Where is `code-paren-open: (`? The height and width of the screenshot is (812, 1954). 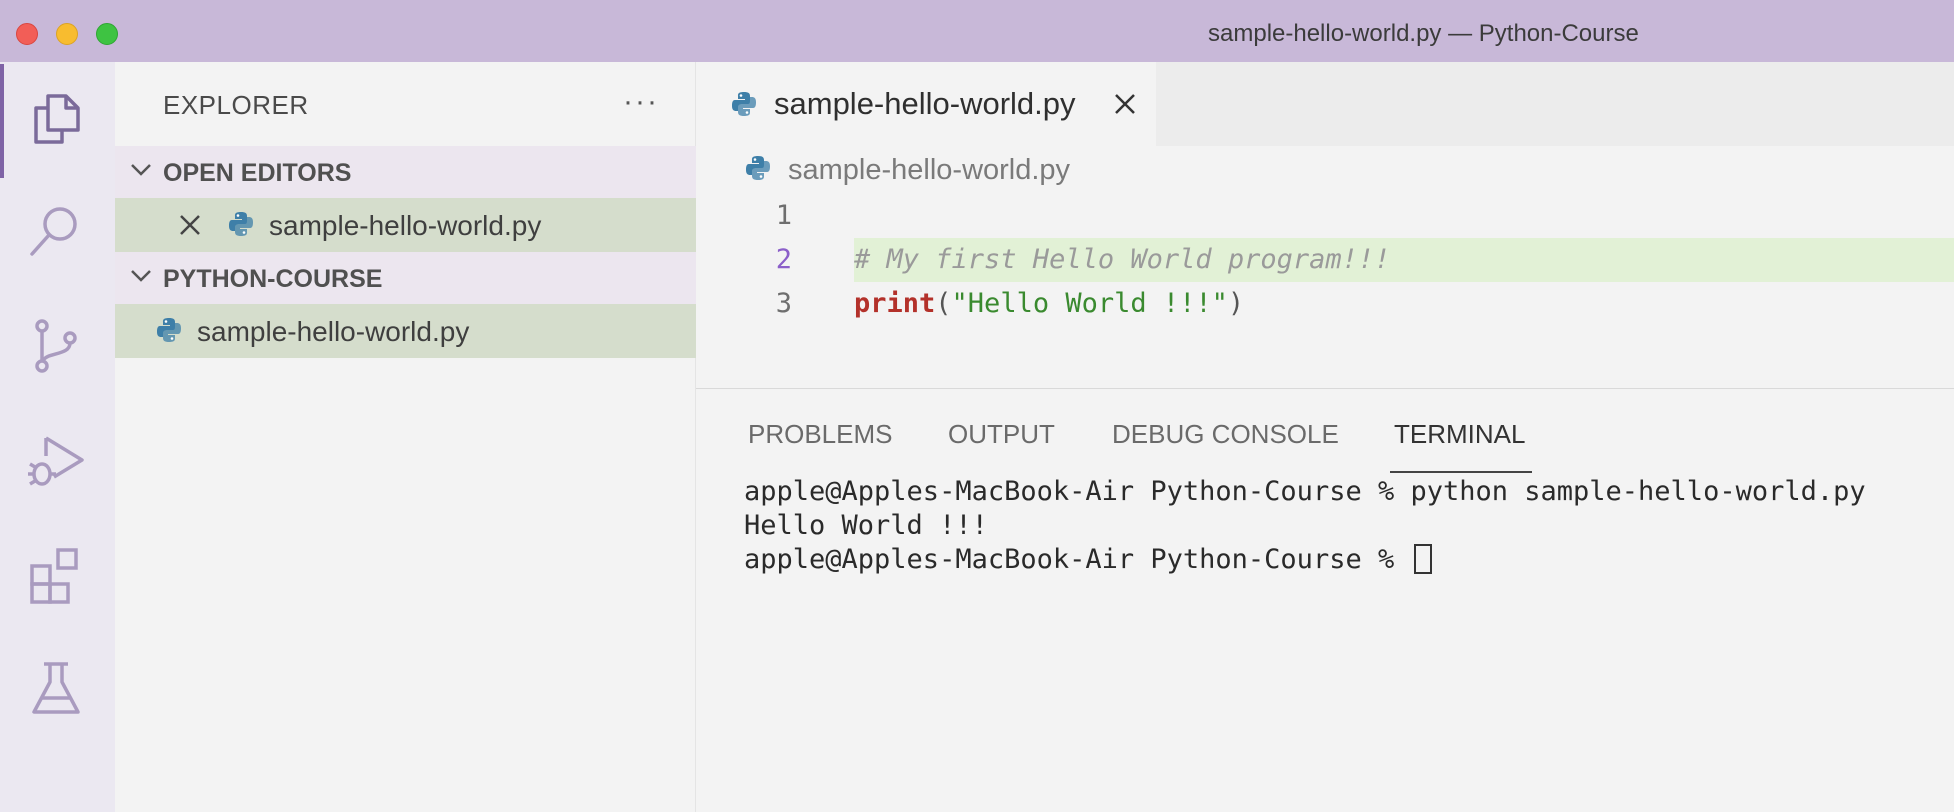 code-paren-open: ( is located at coordinates (943, 303).